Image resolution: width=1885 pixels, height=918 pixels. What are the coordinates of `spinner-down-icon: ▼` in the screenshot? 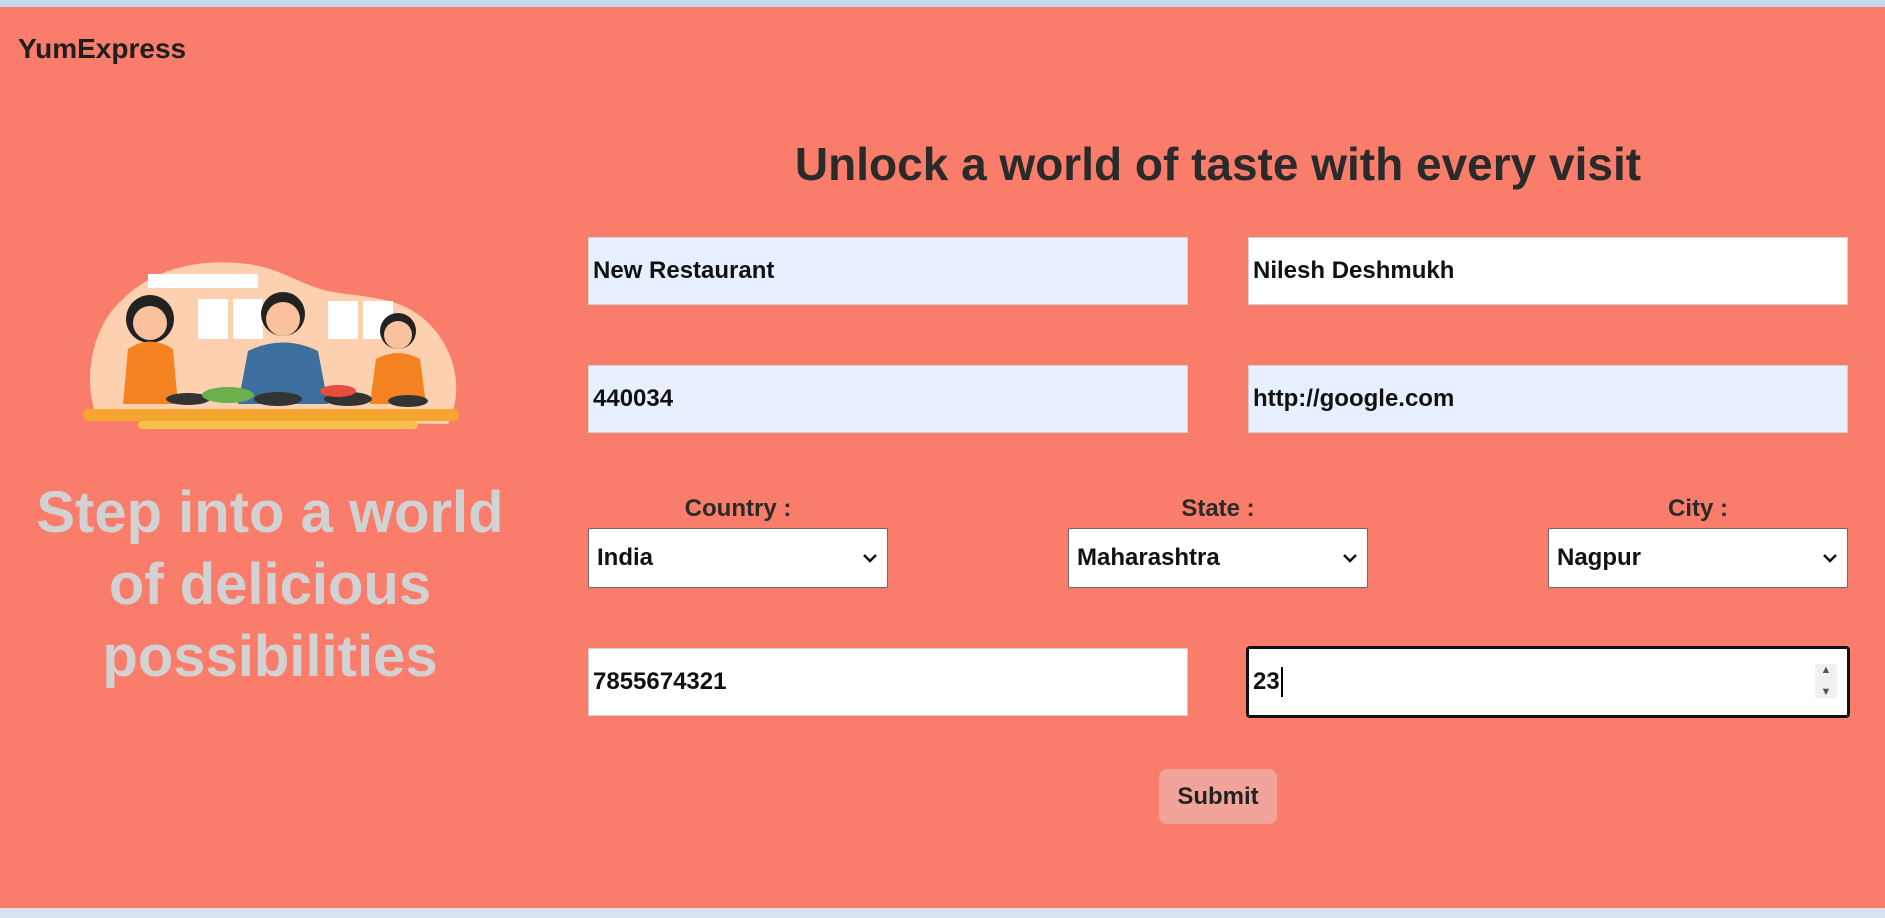 It's located at (1826, 692).